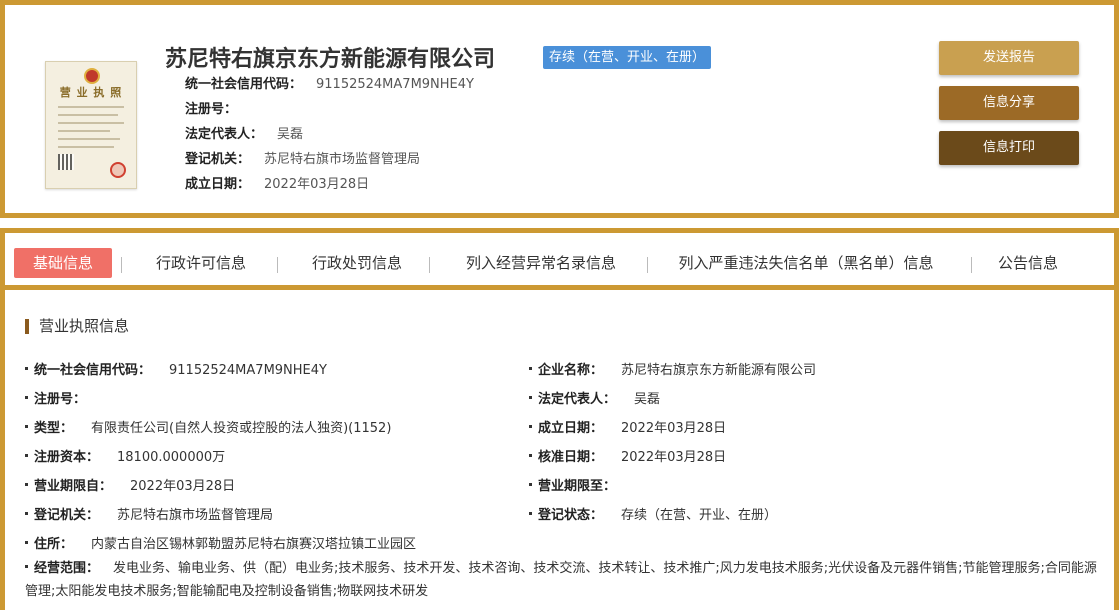  Describe the element at coordinates (627, 426) in the screenshot. I see `field-established-date: 成立日期： 2022年03月28日` at that location.